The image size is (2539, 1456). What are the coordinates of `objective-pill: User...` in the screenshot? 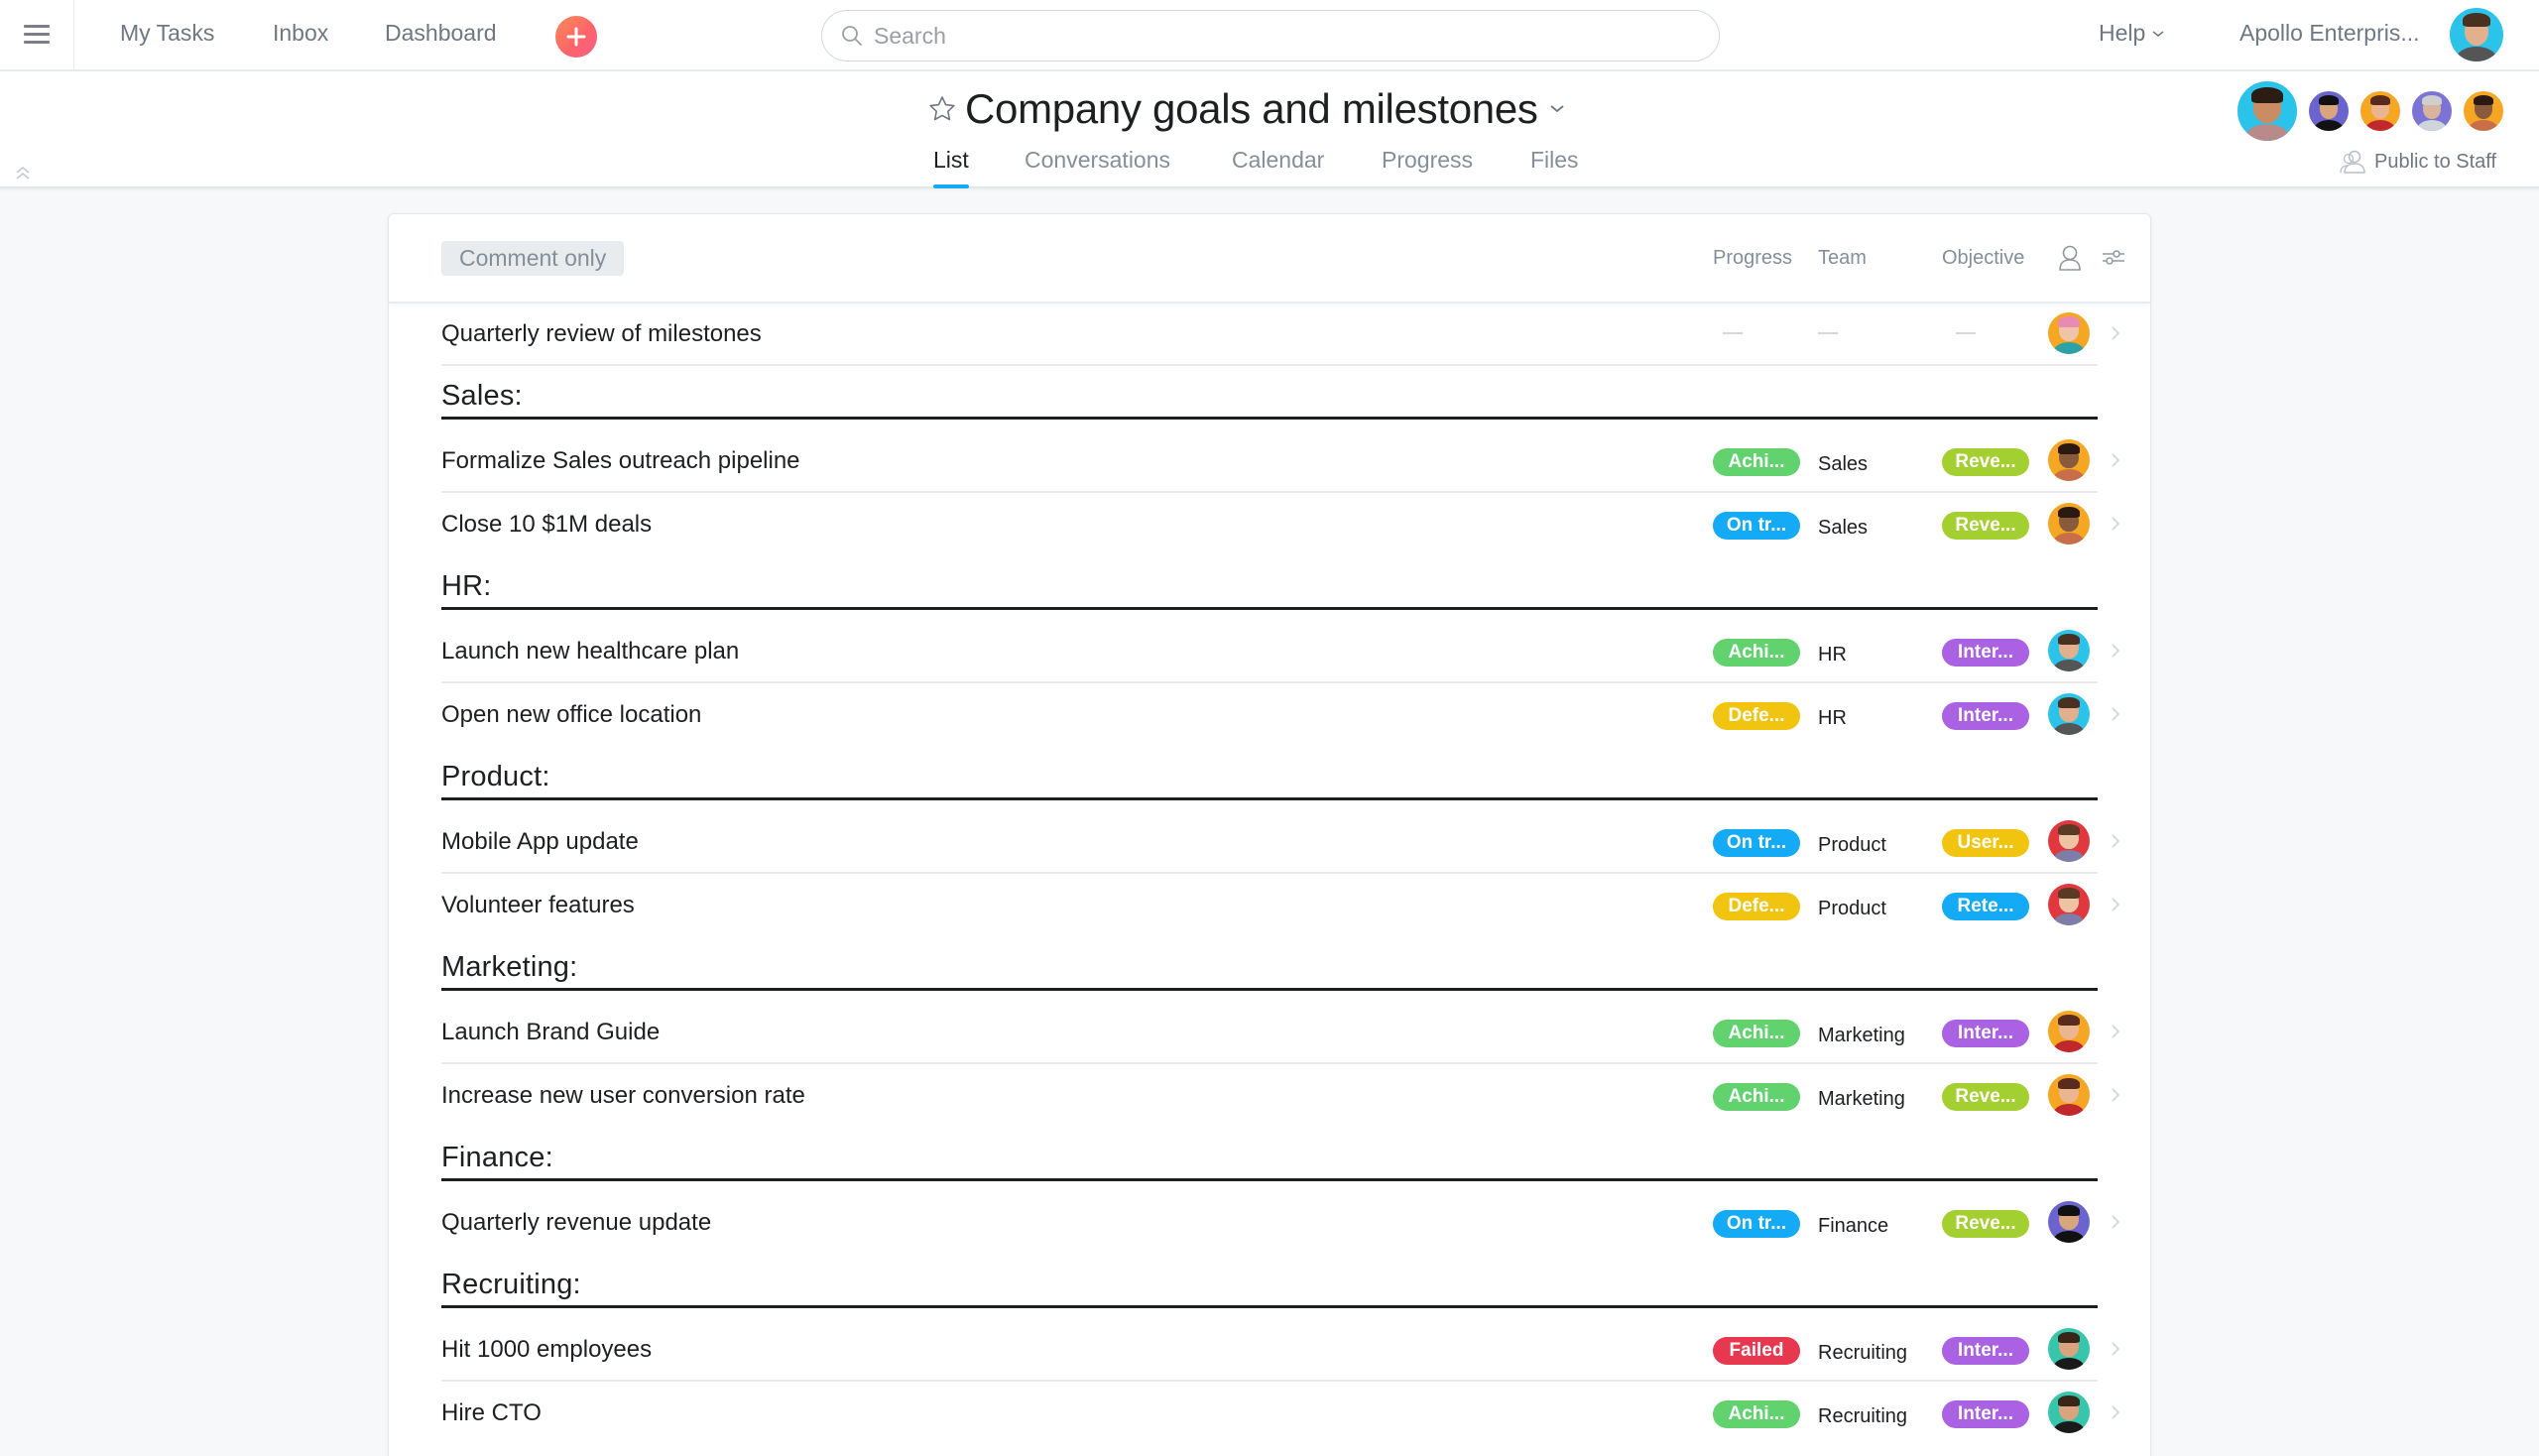 It's located at (1986, 843).